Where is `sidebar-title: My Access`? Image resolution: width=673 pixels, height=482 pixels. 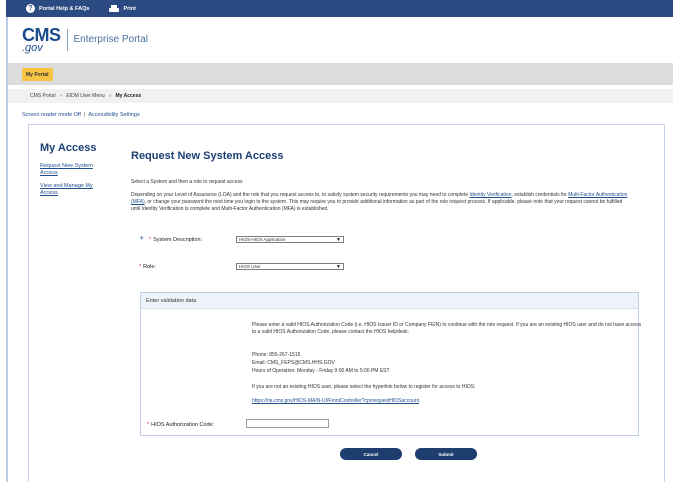
sidebar-title: My Access is located at coordinates (68, 148).